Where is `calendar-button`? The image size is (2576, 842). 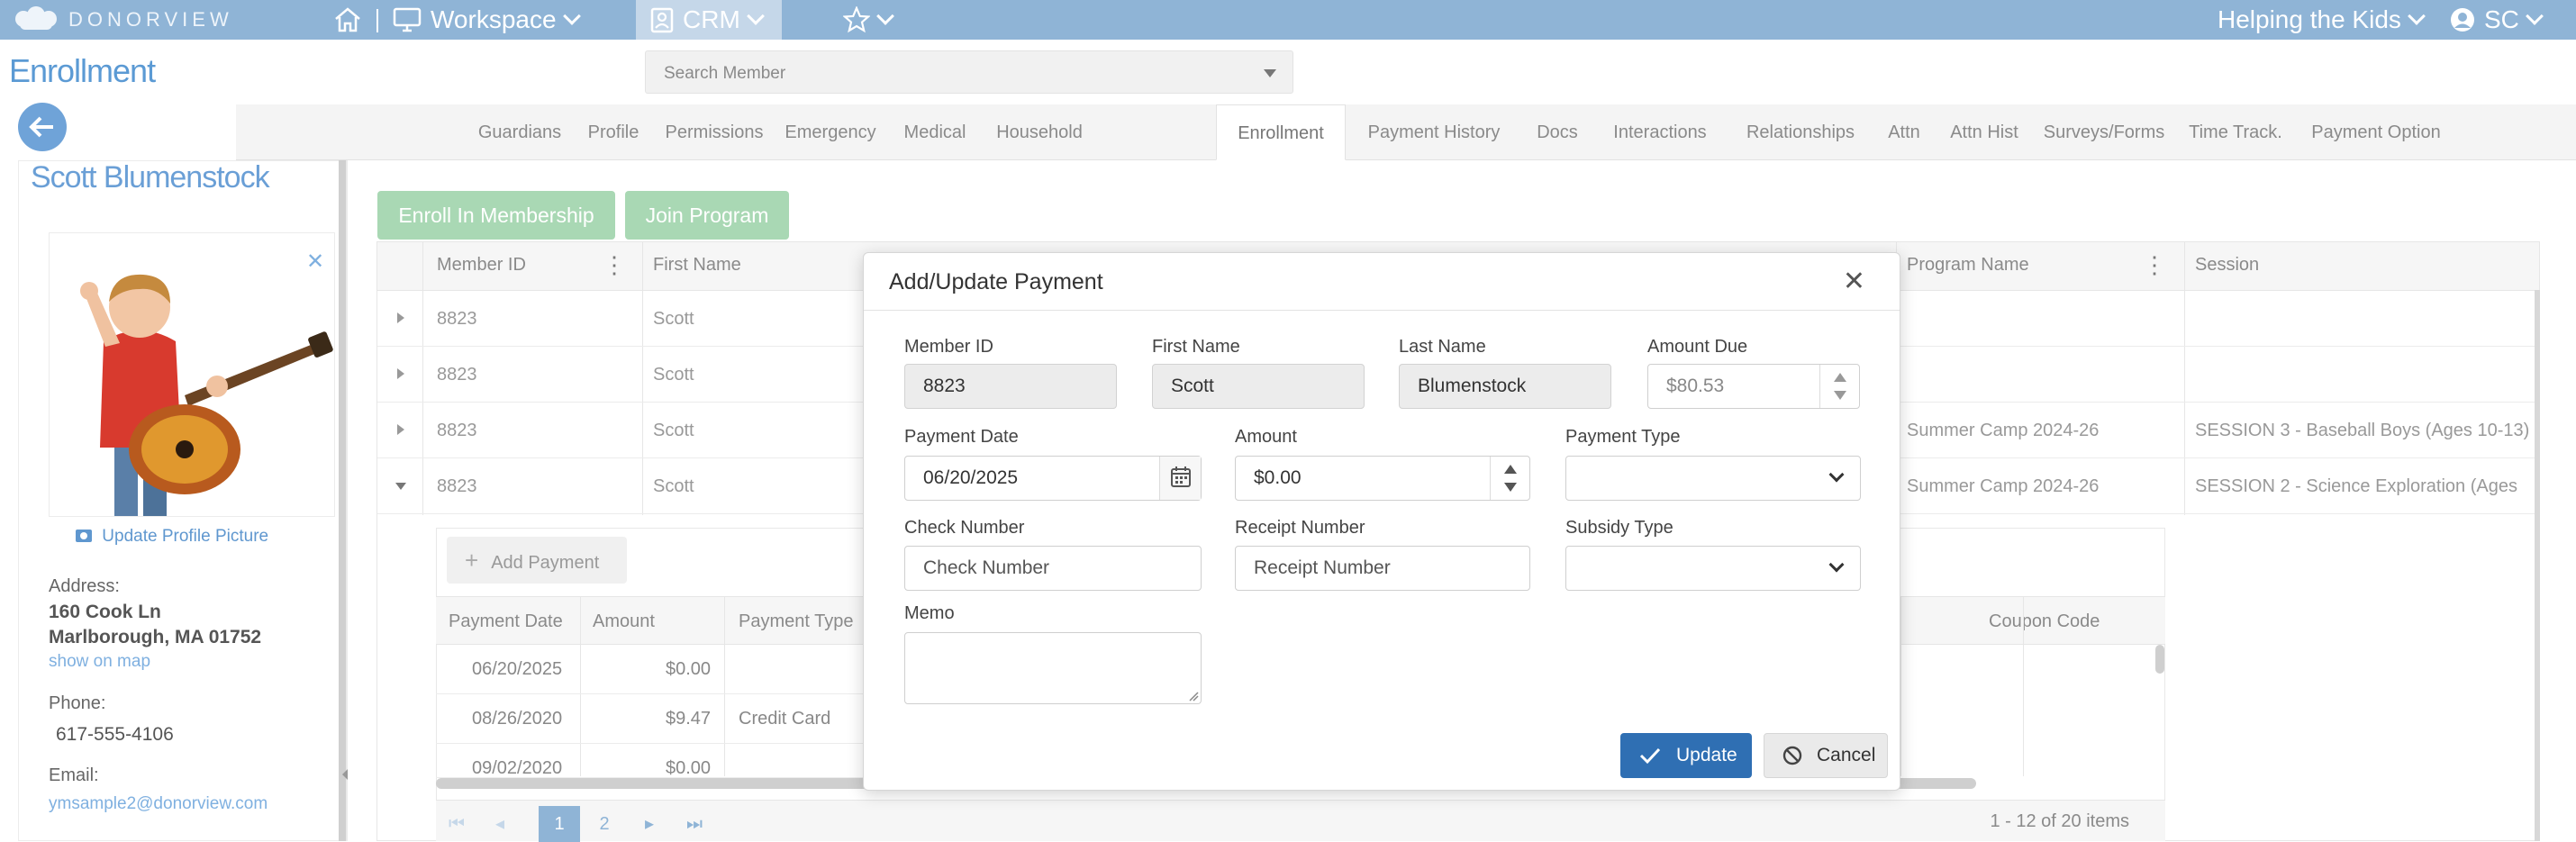
calendar-button is located at coordinates (1180, 479).